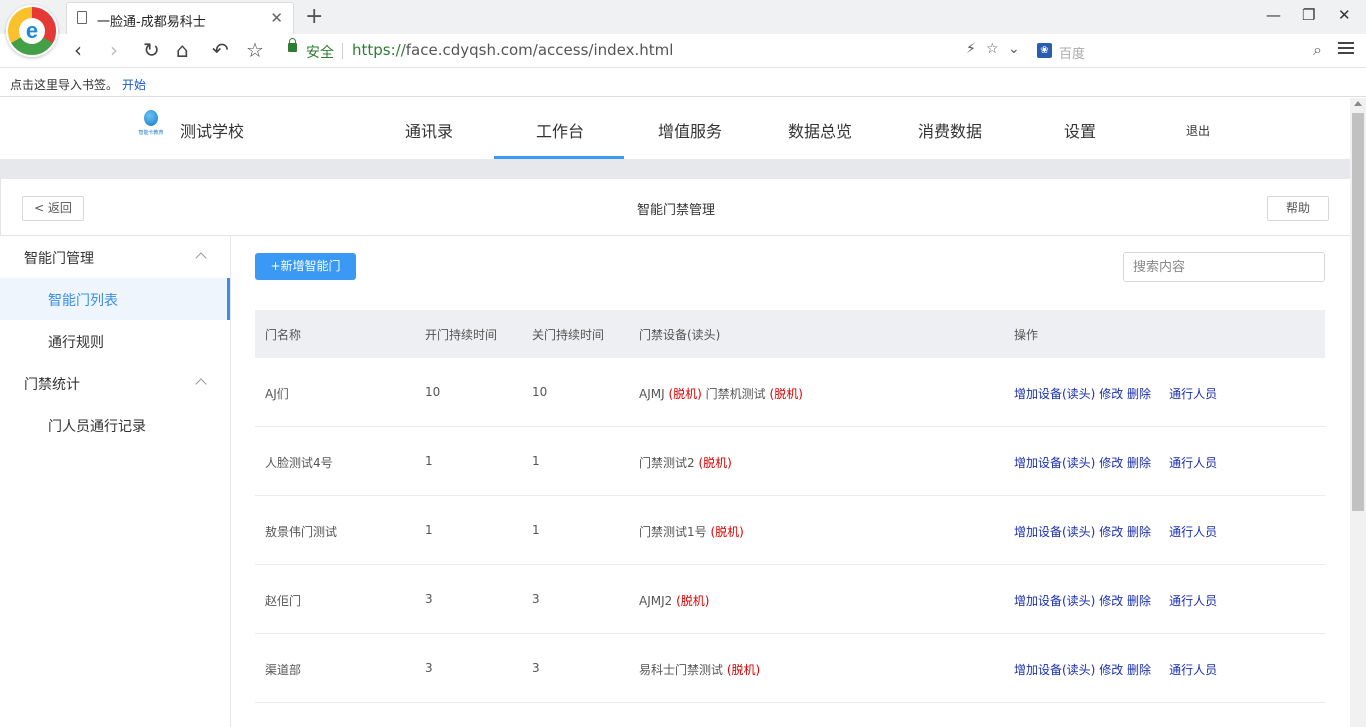 The height and width of the screenshot is (727, 1366). Describe the element at coordinates (1198, 130) in the screenshot. I see `logout-link: 退出` at that location.